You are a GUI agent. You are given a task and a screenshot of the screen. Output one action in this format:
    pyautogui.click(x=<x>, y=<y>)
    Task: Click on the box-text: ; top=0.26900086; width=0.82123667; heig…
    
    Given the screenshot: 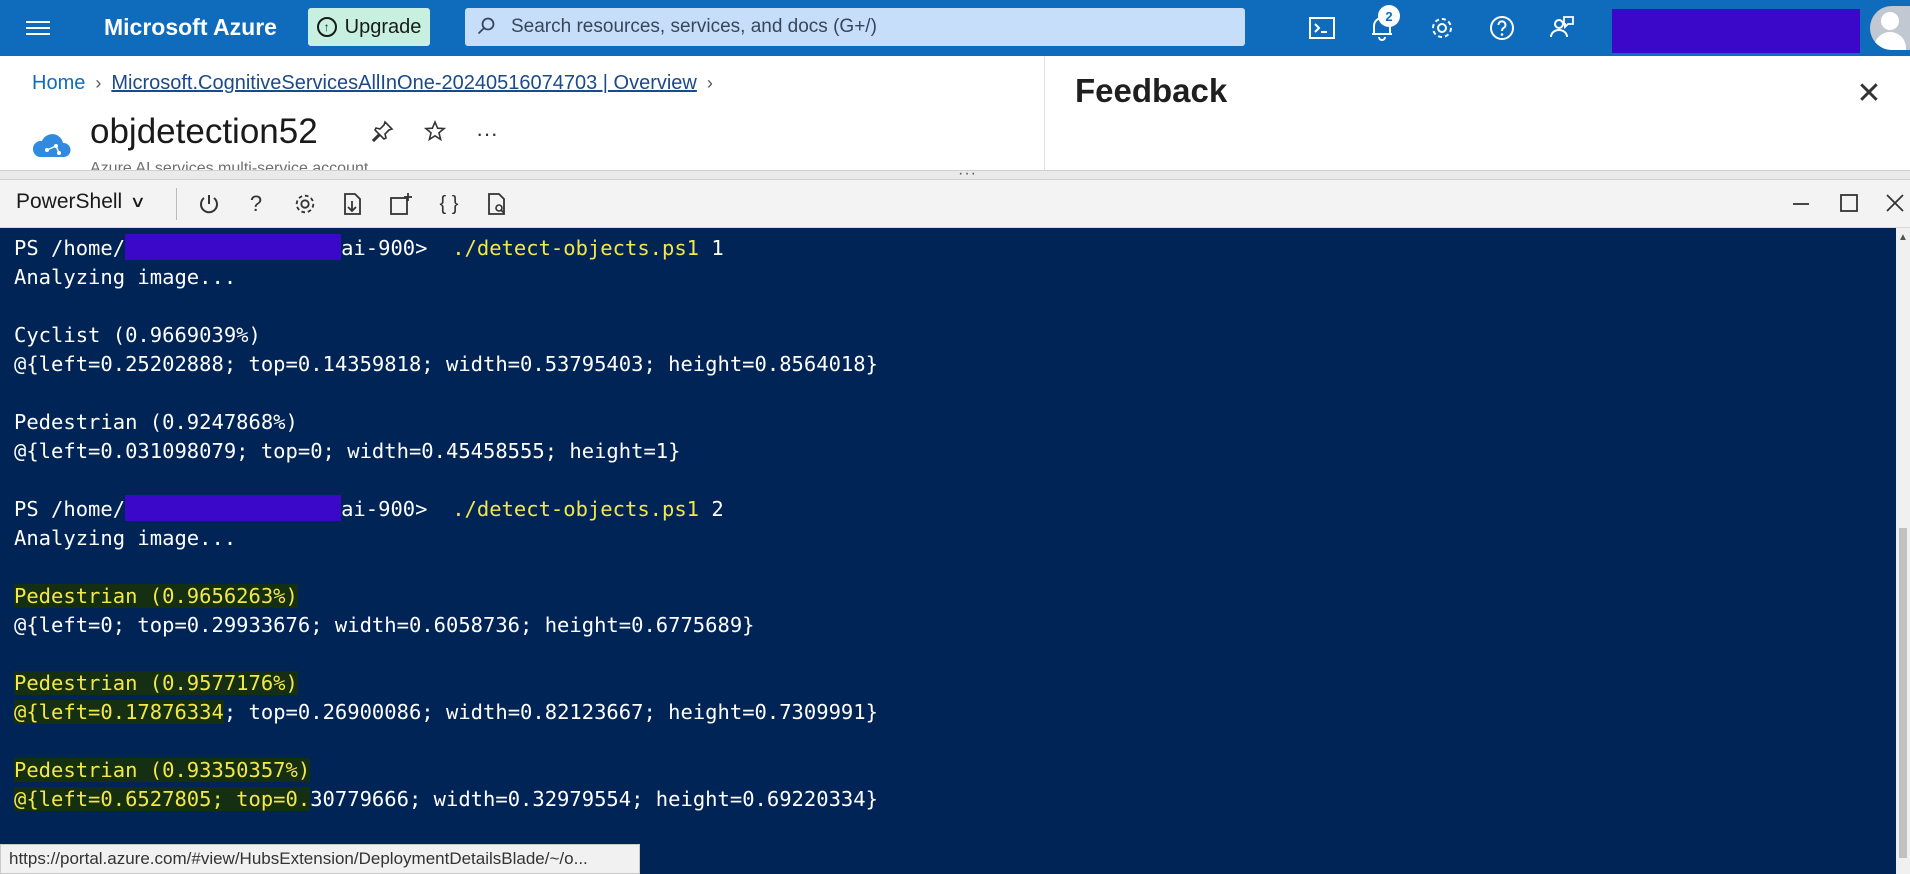 What is the action you would take?
    pyautogui.click(x=550, y=712)
    